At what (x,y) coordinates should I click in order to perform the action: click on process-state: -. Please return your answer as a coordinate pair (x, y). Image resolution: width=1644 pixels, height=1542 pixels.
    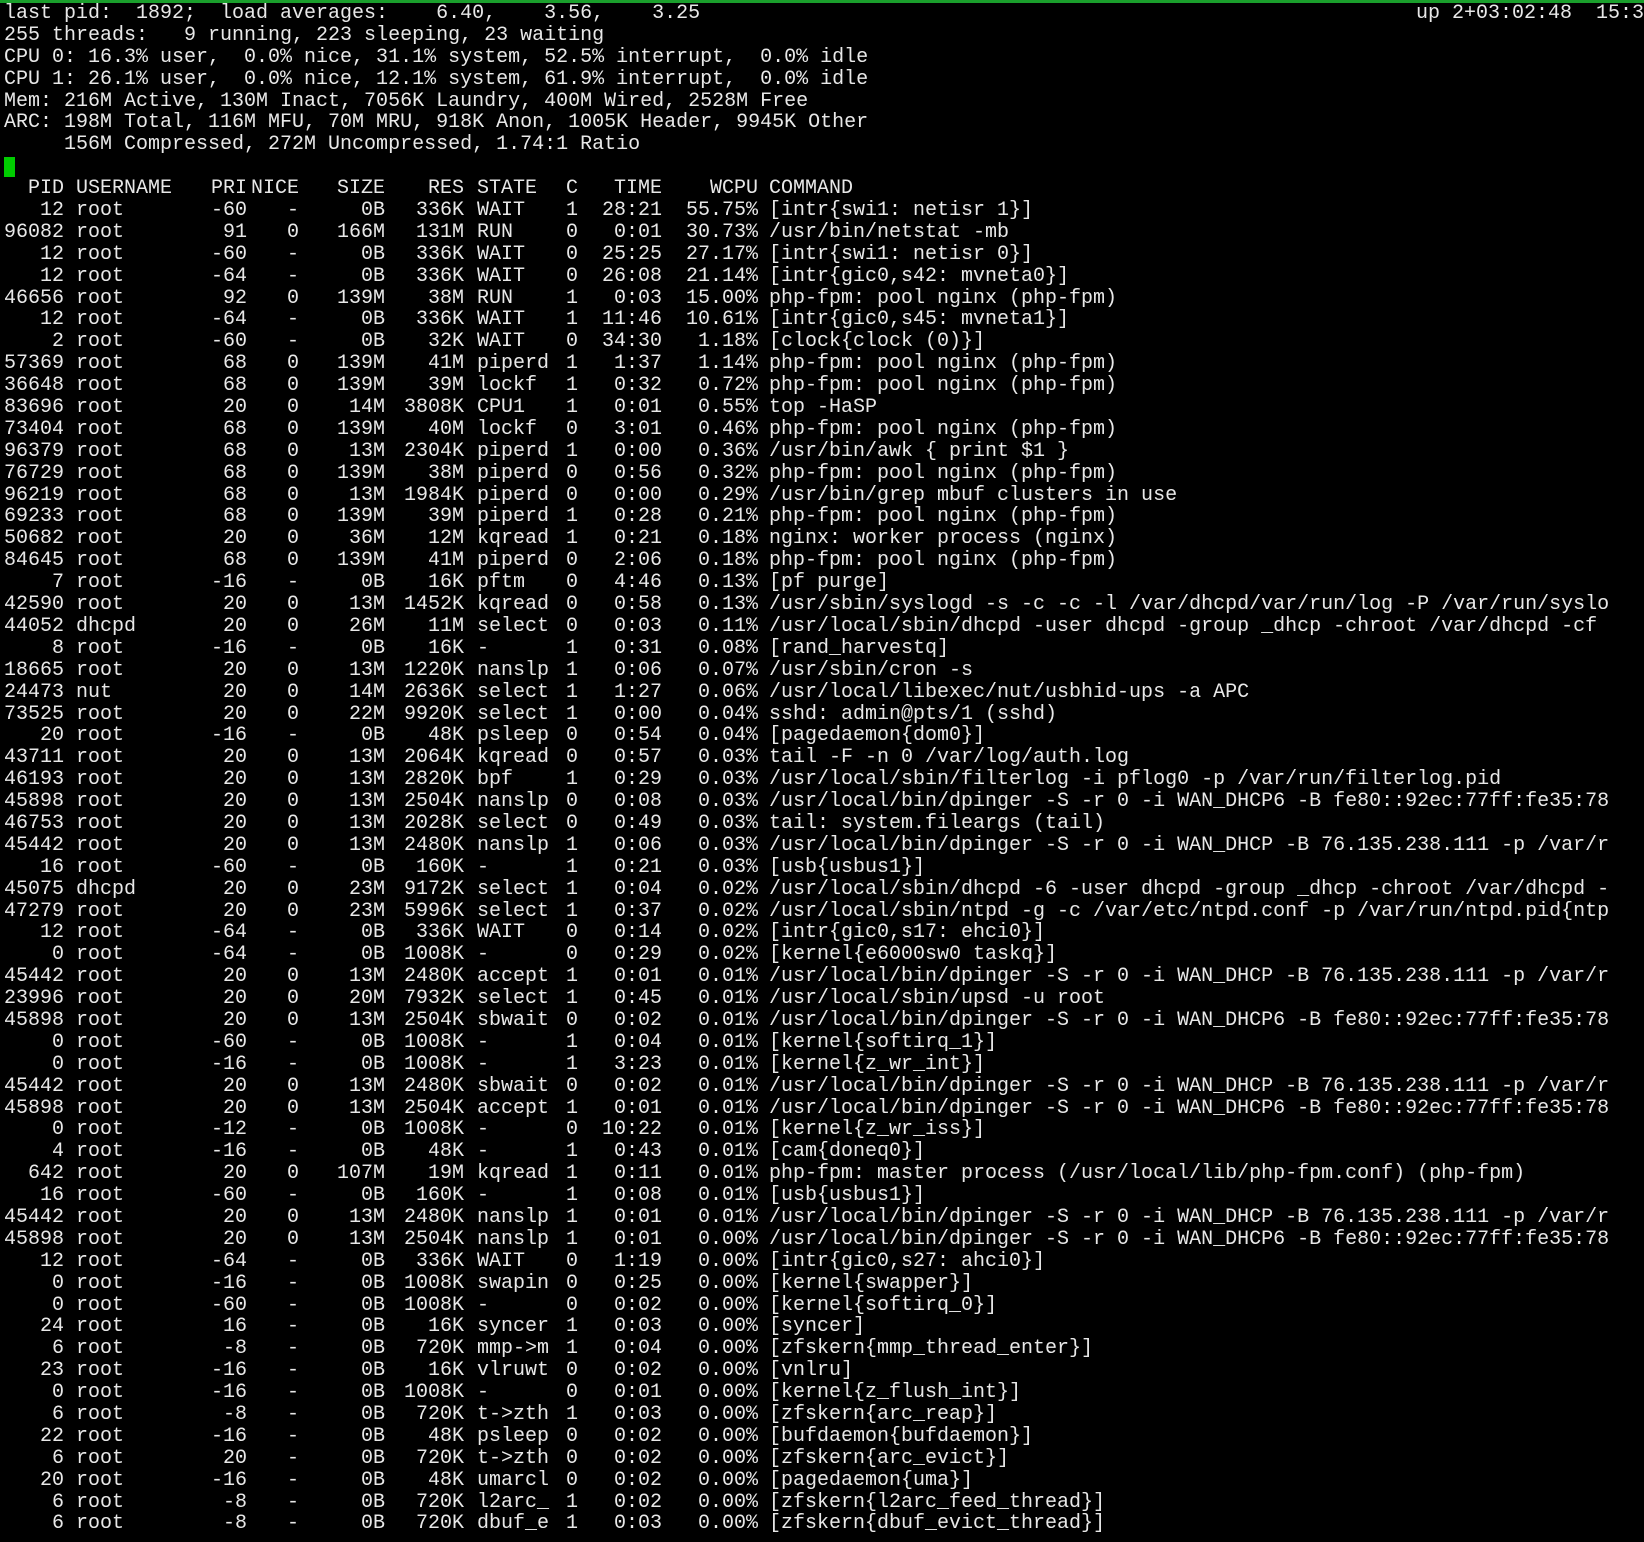
    Looking at the image, I should click on (483, 1064).